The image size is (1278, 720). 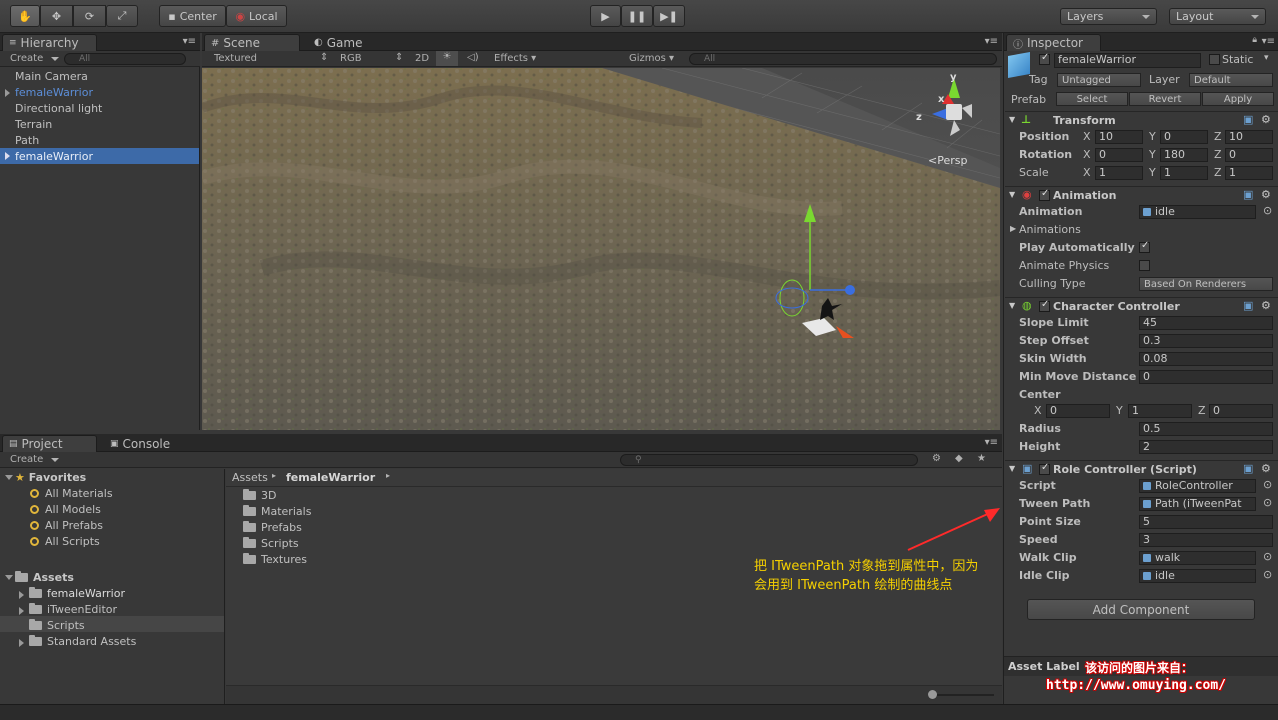 What do you see at coordinates (1197, 558) in the screenshot?
I see `walk-clip-field: walk` at bounding box center [1197, 558].